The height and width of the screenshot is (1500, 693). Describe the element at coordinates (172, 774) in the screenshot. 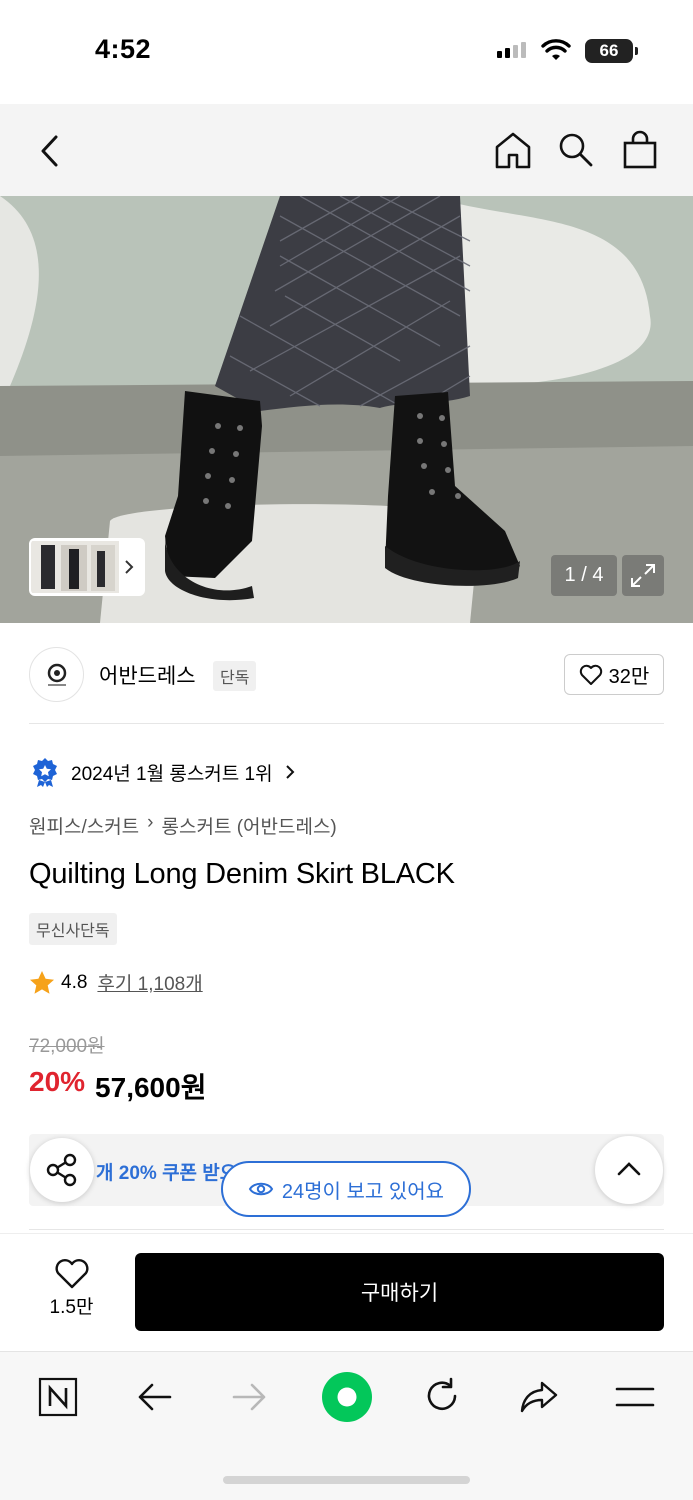

I see `ranking-text: 2024년 1월 롱스커트 1위` at that location.